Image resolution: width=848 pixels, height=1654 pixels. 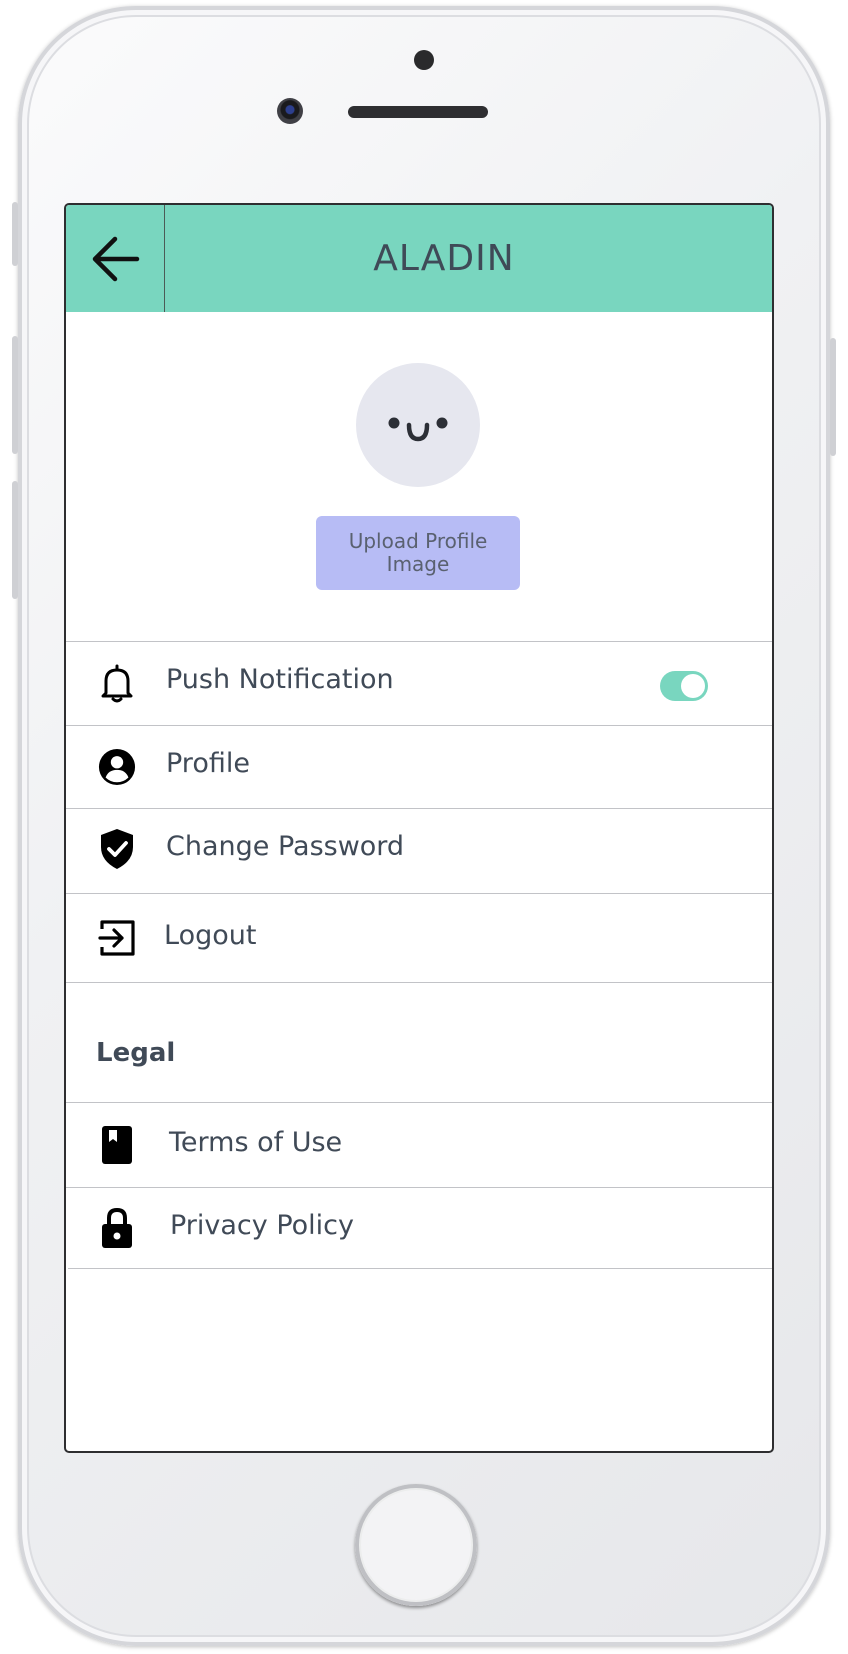 I want to click on proximity-sensor, so click(x=424, y=60).